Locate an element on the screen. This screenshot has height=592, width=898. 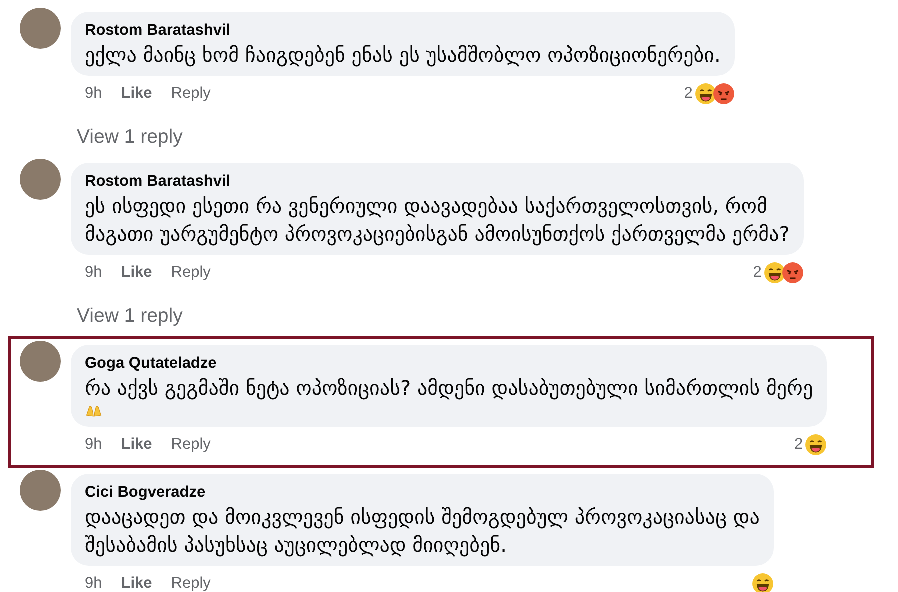
comment-text: რა აქვს გეგმაში ნეტა ოპოზიციას? ამდენი დასაბუთებული სიმართლის მერე is located at coordinates (449, 388).